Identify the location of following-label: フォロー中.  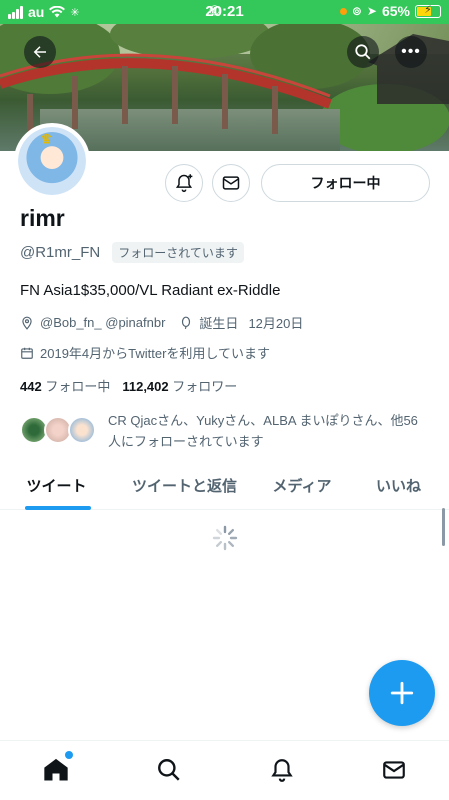
(78, 386).